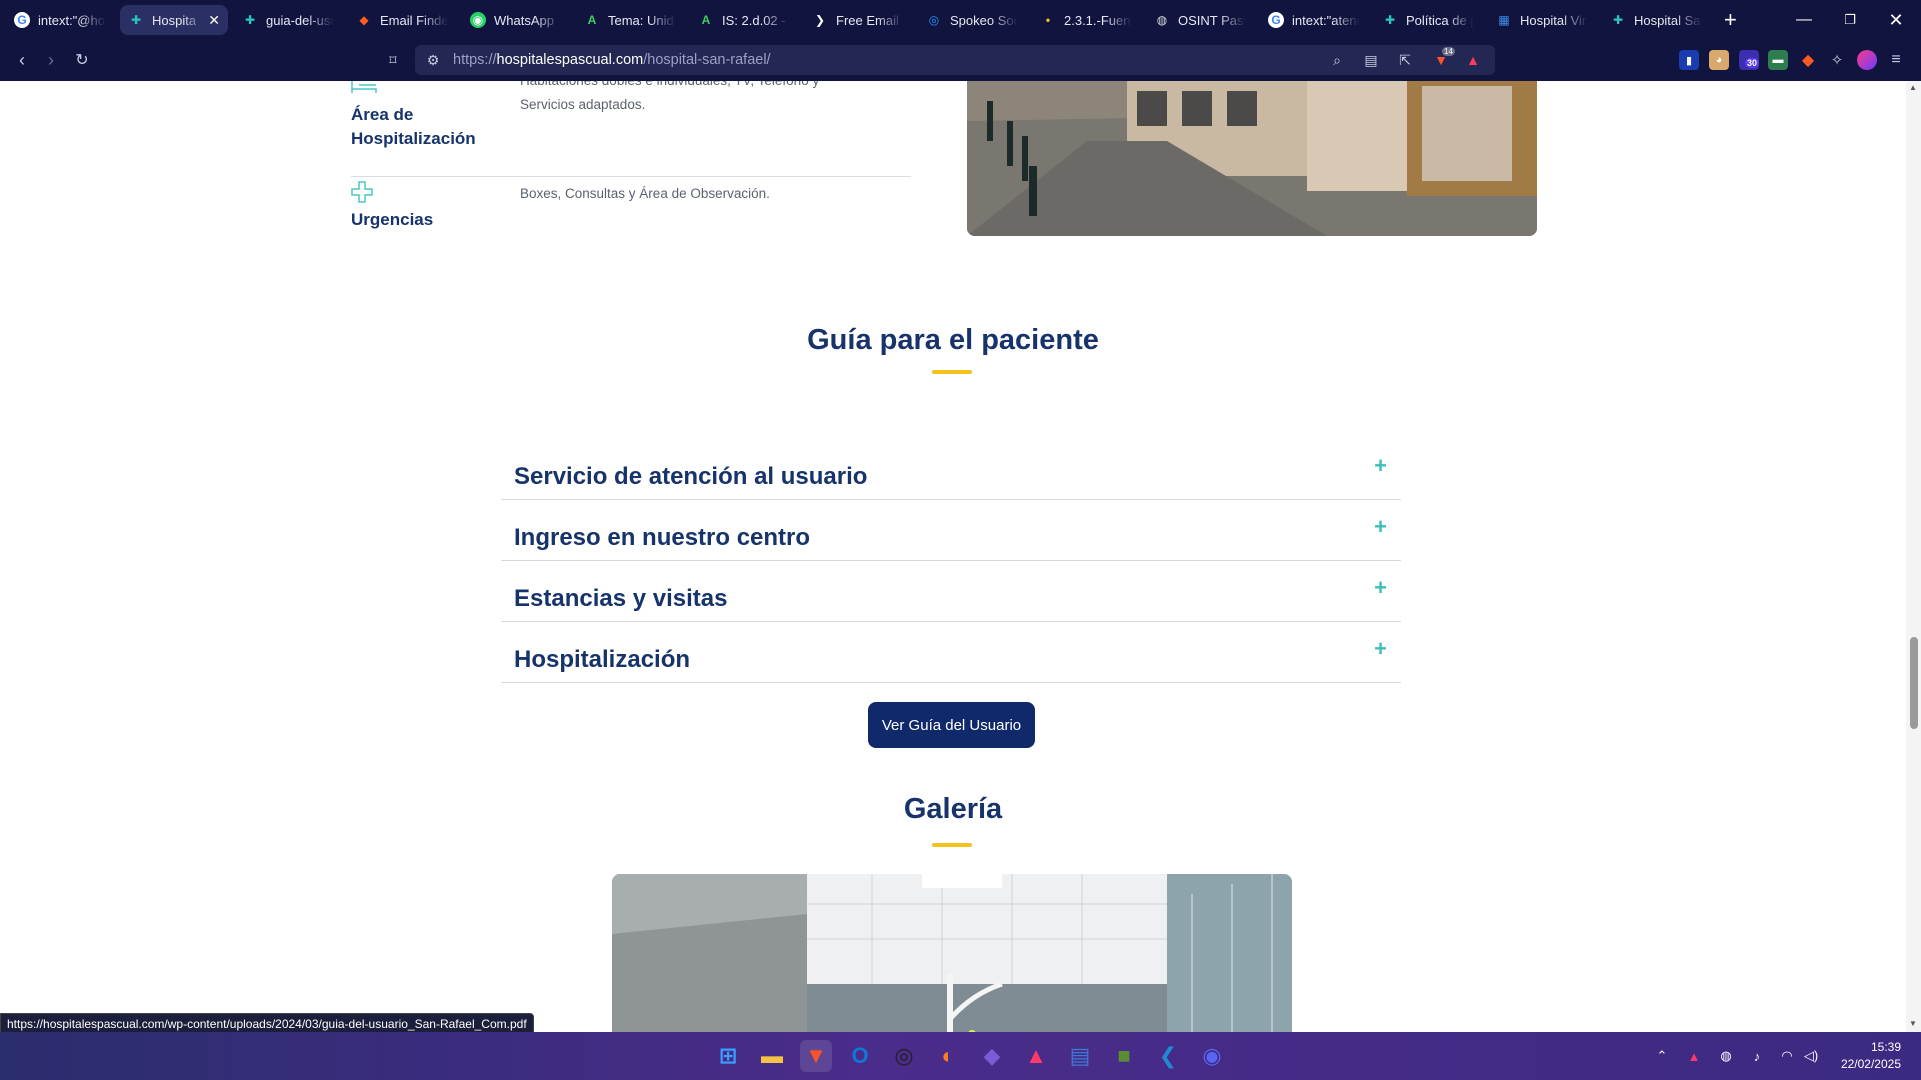 This screenshot has height=1080, width=1921. What do you see at coordinates (1808, 60) in the screenshot?
I see `hunter-extension-icon: ◆` at bounding box center [1808, 60].